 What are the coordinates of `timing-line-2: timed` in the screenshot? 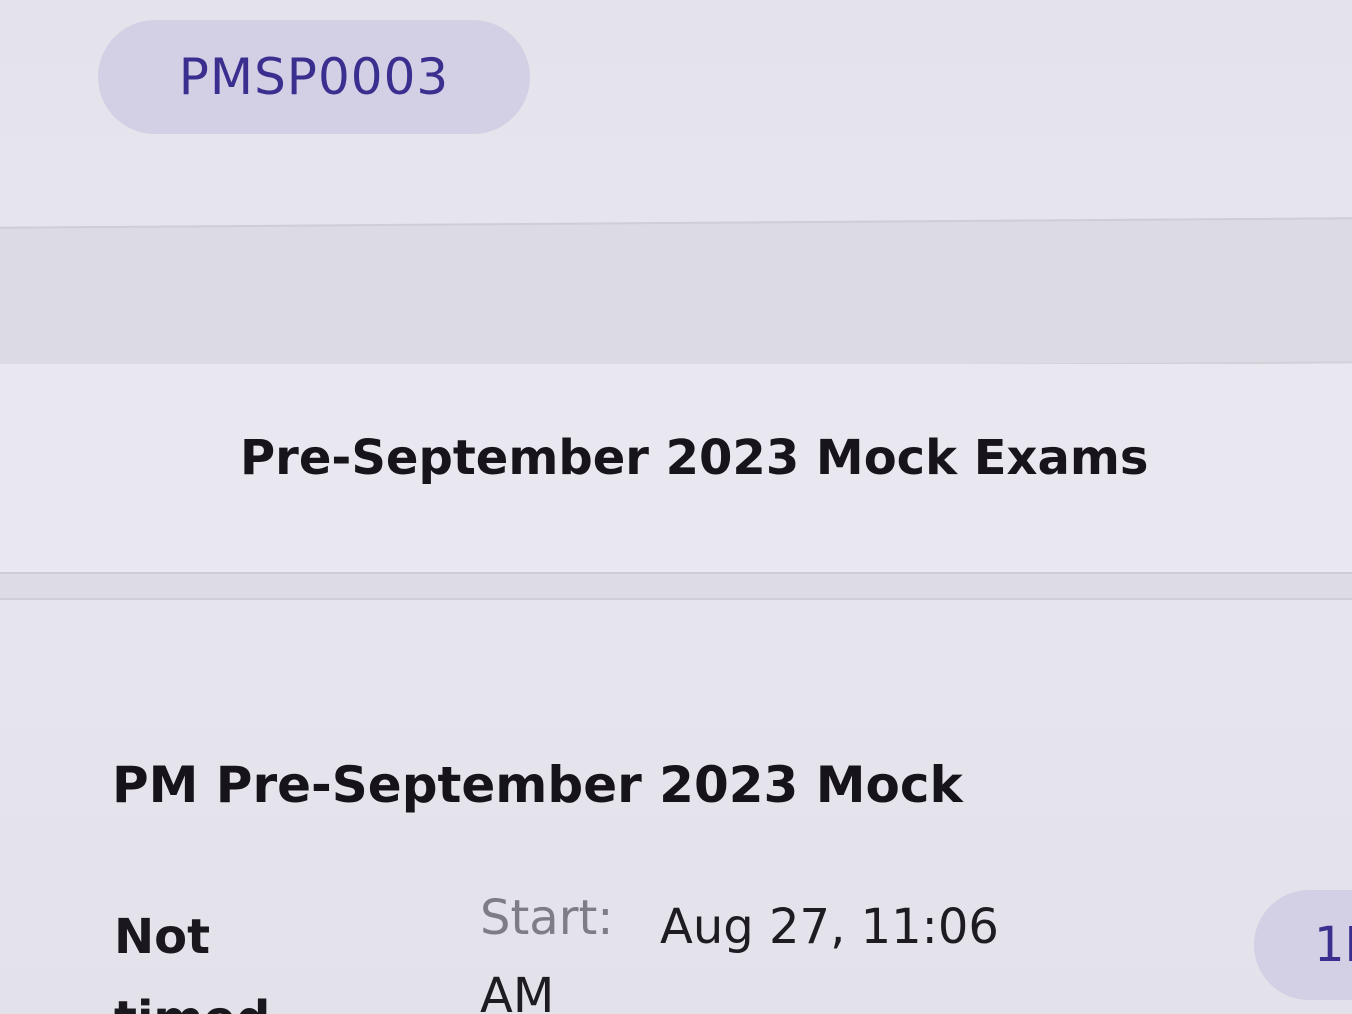 It's located at (224, 996).